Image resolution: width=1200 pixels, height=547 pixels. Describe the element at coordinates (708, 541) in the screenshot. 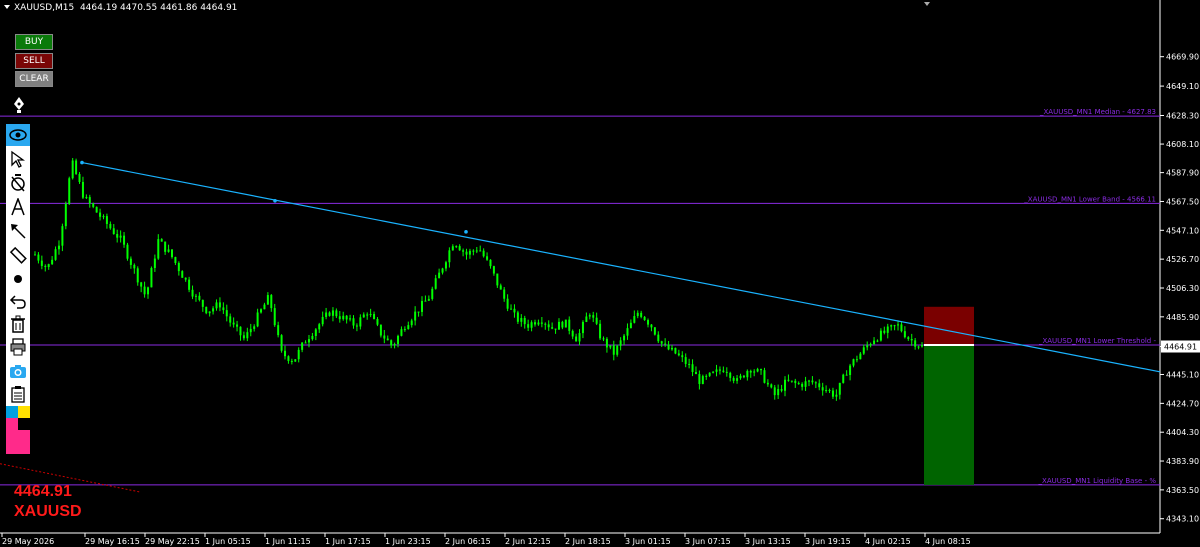

I see `x-tick-label: 3 Jun 07:15` at that location.